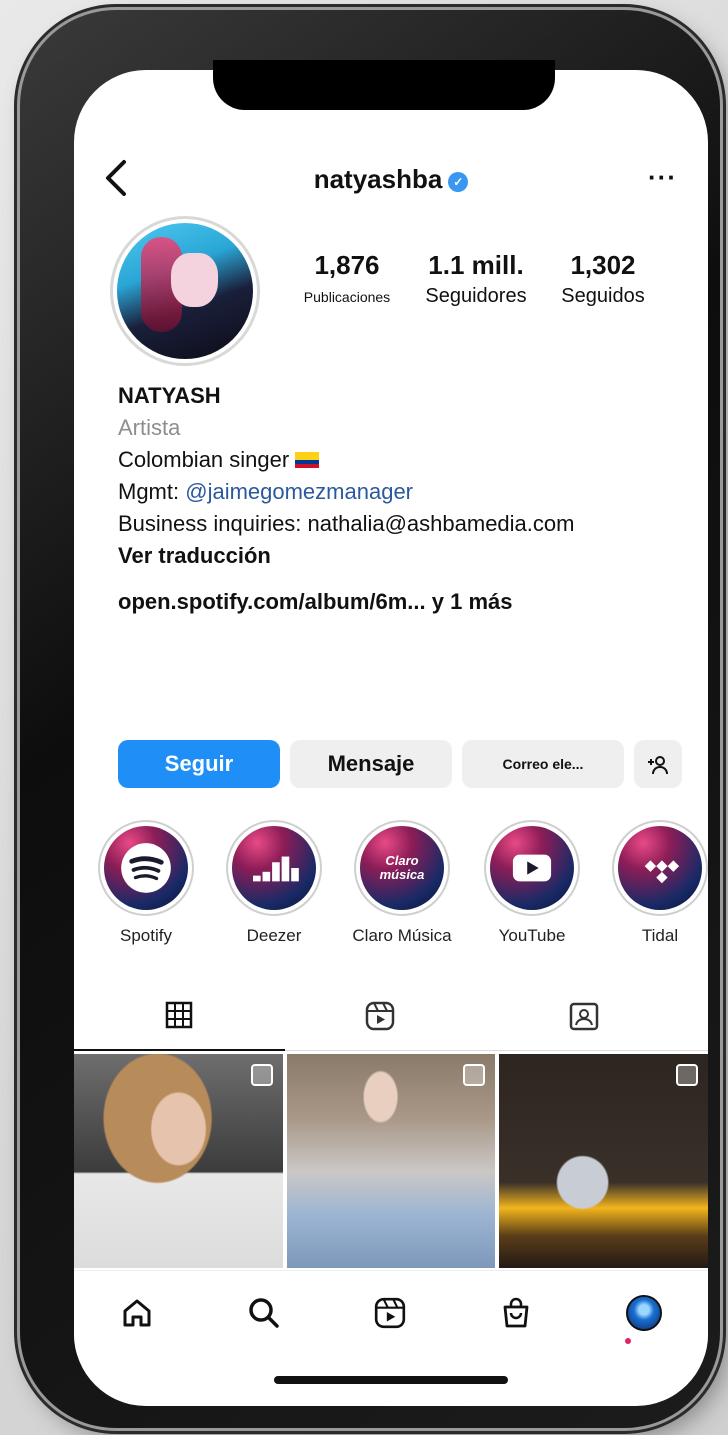  Describe the element at coordinates (274, 935) in the screenshot. I see `highlight-label: Deezer` at that location.